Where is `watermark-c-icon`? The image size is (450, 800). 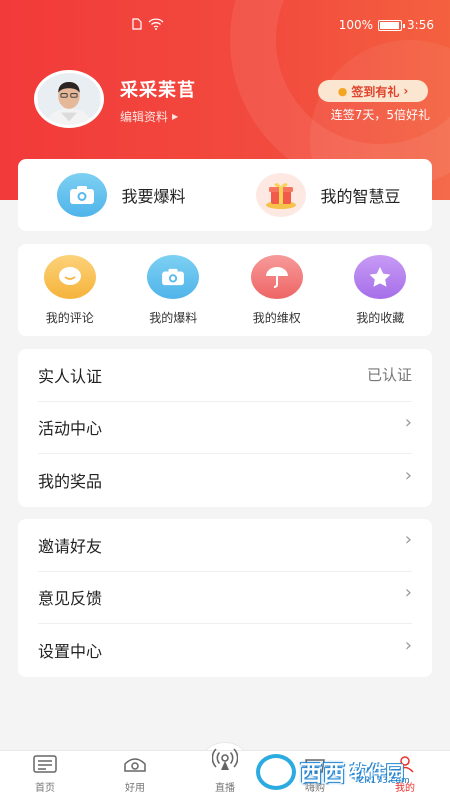 watermark-c-icon is located at coordinates (276, 772).